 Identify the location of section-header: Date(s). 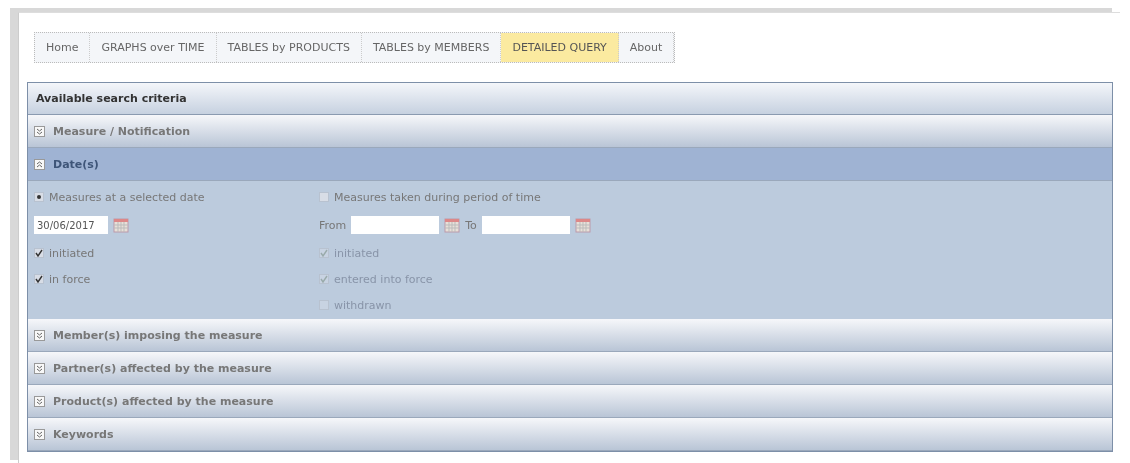
(570, 164).